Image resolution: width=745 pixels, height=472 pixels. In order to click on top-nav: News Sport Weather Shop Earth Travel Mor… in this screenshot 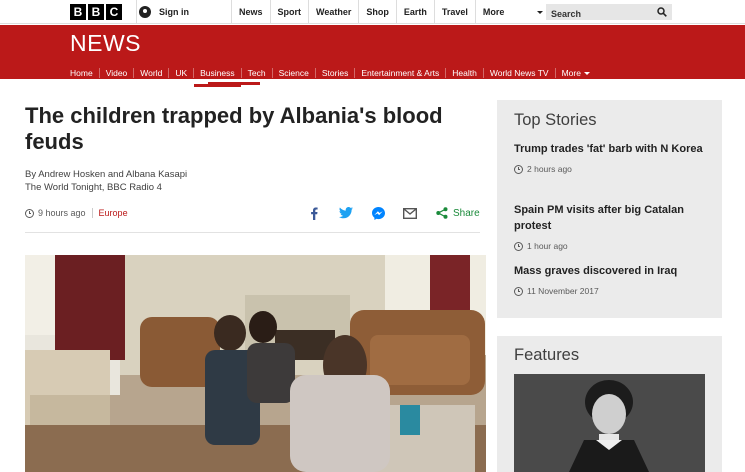, I will do `click(390, 12)`.